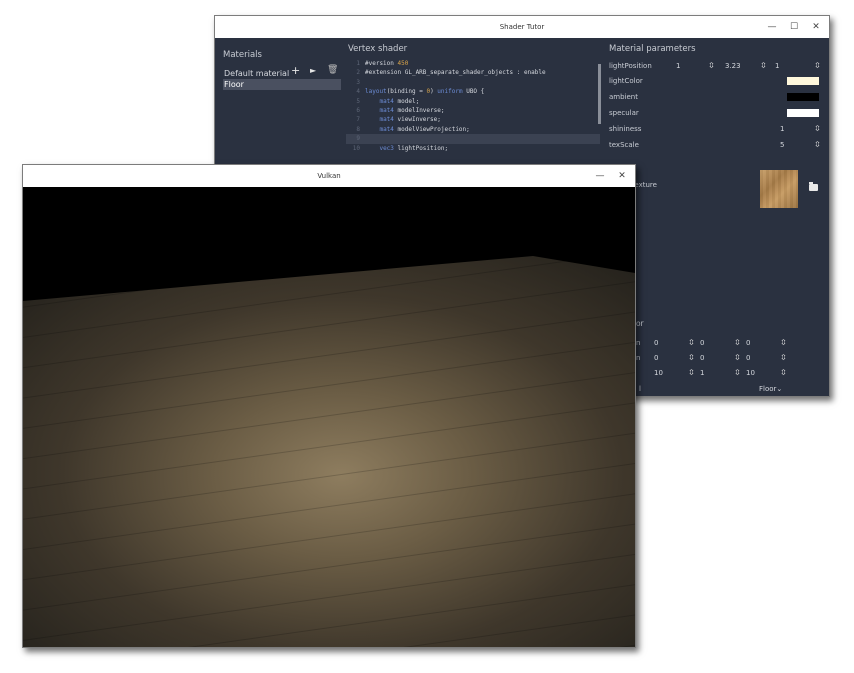 The image size is (854, 673). I want to click on shininess-value: 1, so click(782, 129).